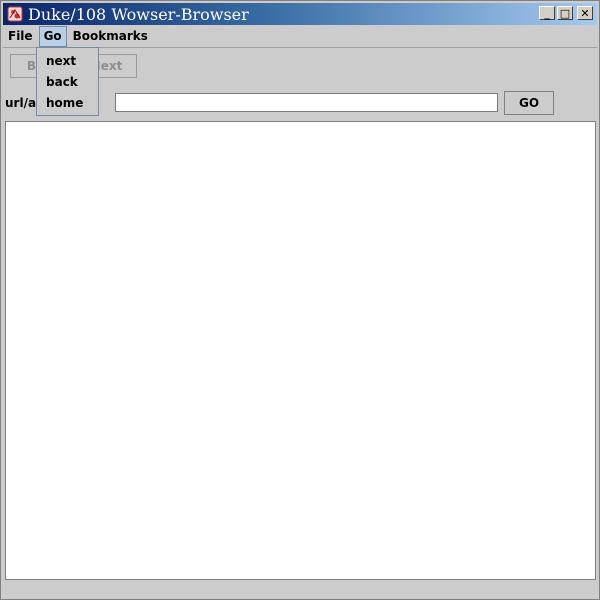 Image resolution: width=600 pixels, height=600 pixels. I want to click on menu-bookmarks: Bookmarks, so click(110, 36).